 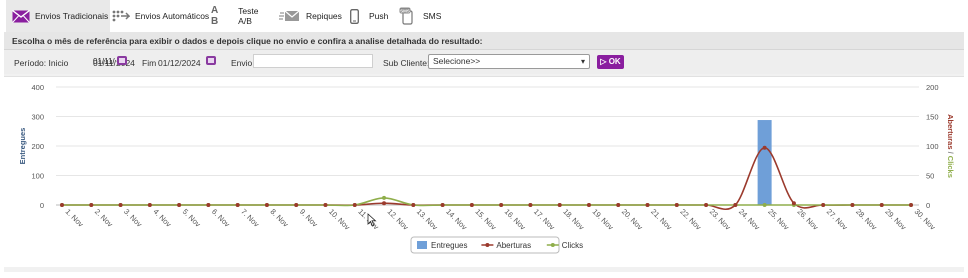 I want to click on x-tick-label: 14. Nov, so click(x=456, y=219).